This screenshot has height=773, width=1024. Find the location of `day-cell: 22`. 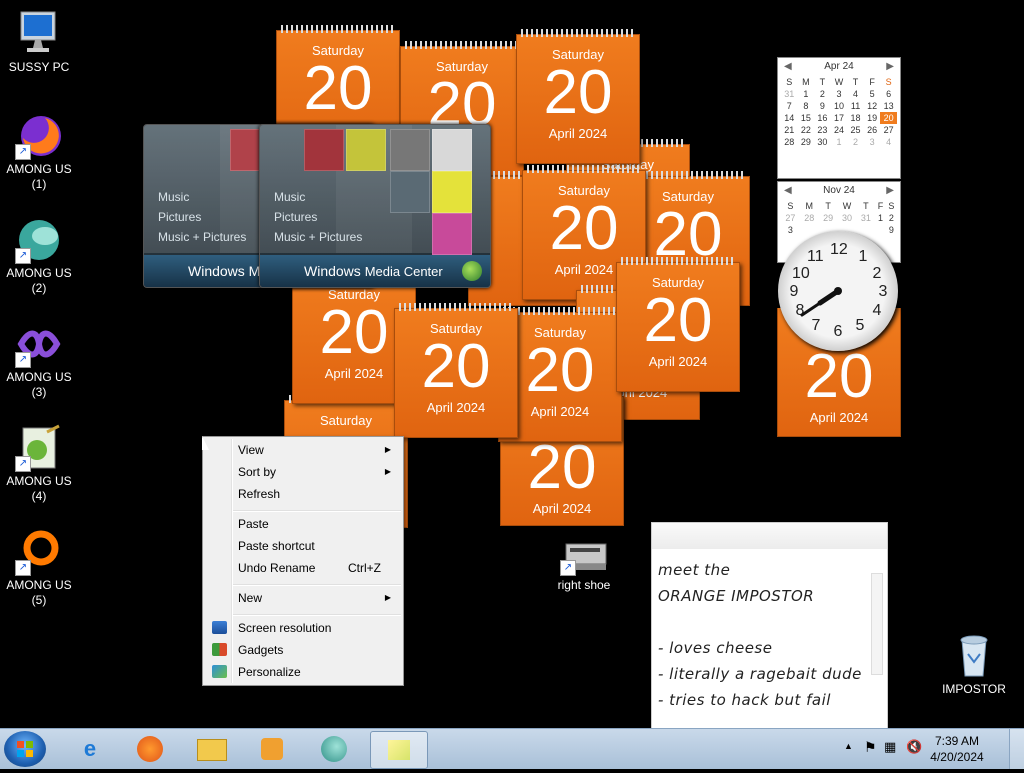

day-cell: 22 is located at coordinates (806, 130).